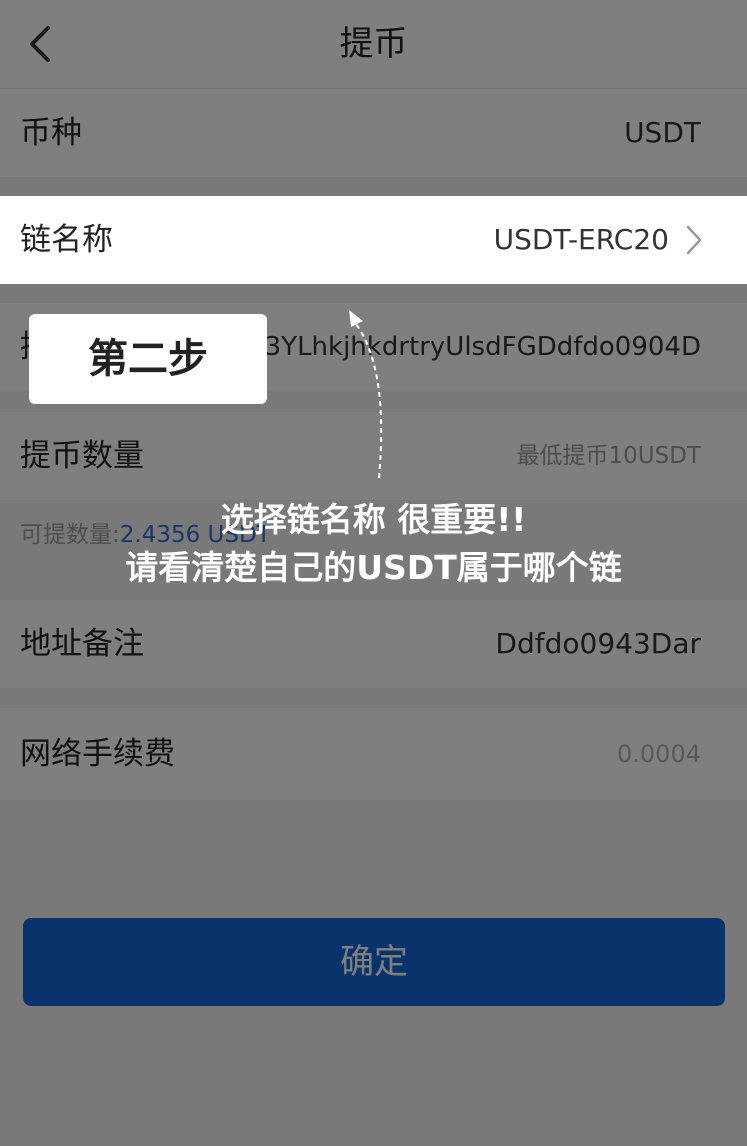 This screenshot has height=1146, width=747. I want to click on guide-arrow-icon, so click(365, 392).